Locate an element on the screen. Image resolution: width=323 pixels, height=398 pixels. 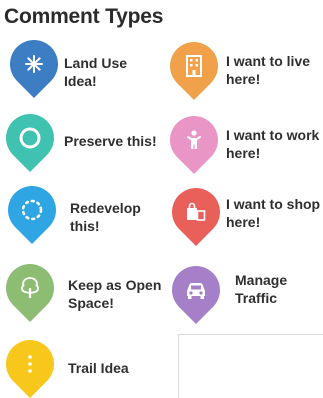
comment-type-label: Land Use Idea! is located at coordinates (96, 72).